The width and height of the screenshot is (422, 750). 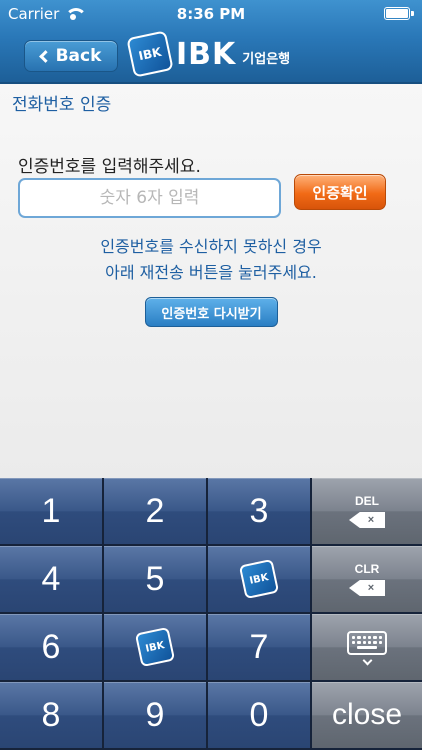 What do you see at coordinates (62, 105) in the screenshot?
I see `page-title: 전화번호 인증` at bounding box center [62, 105].